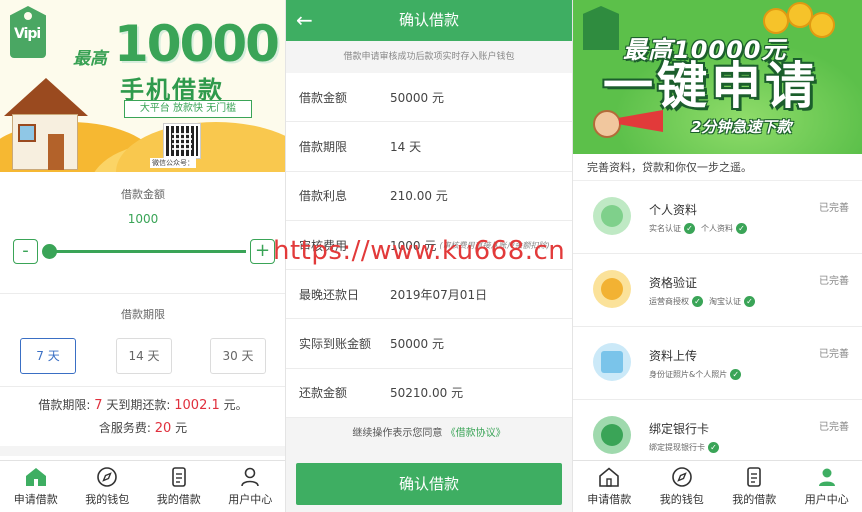 The image size is (862, 512). Describe the element at coordinates (703, 301) in the screenshot. I see `step-subitems: 运营商授权 ✓ 淘宝认证 ✓` at that location.